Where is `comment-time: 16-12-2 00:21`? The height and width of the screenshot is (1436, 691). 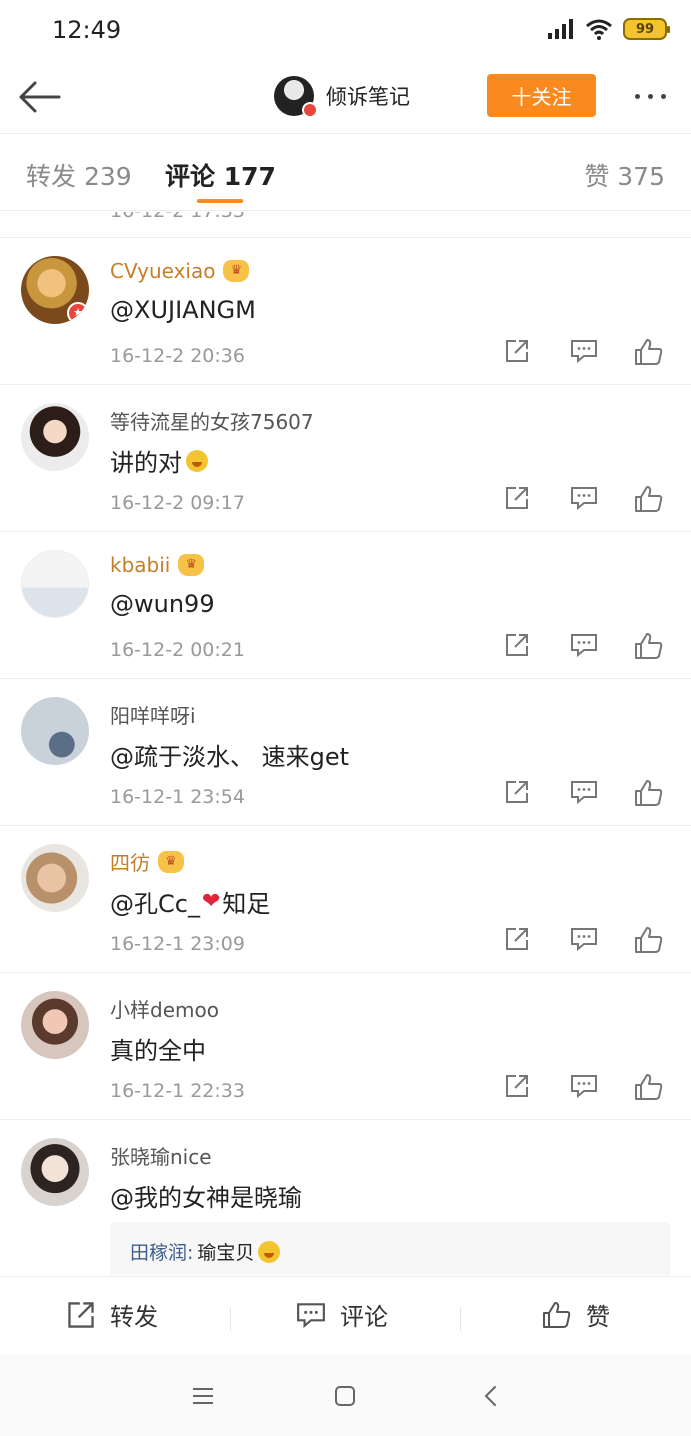 comment-time: 16-12-2 00:21 is located at coordinates (177, 650).